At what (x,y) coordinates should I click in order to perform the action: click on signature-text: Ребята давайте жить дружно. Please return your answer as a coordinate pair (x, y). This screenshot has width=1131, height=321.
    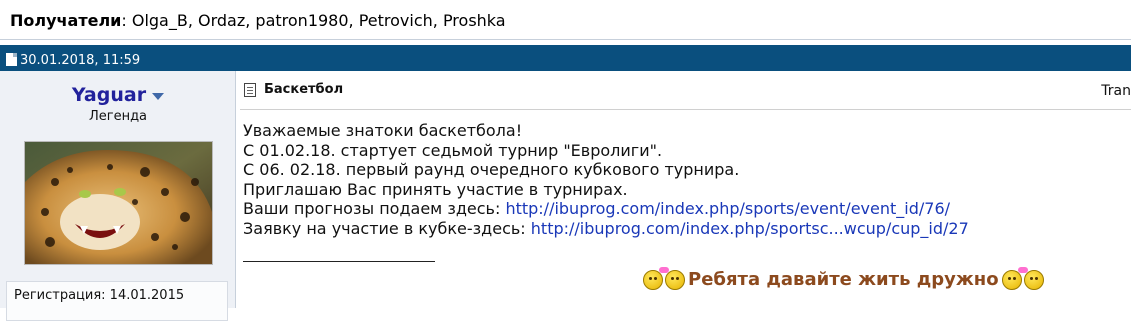
    Looking at the image, I should click on (843, 279).